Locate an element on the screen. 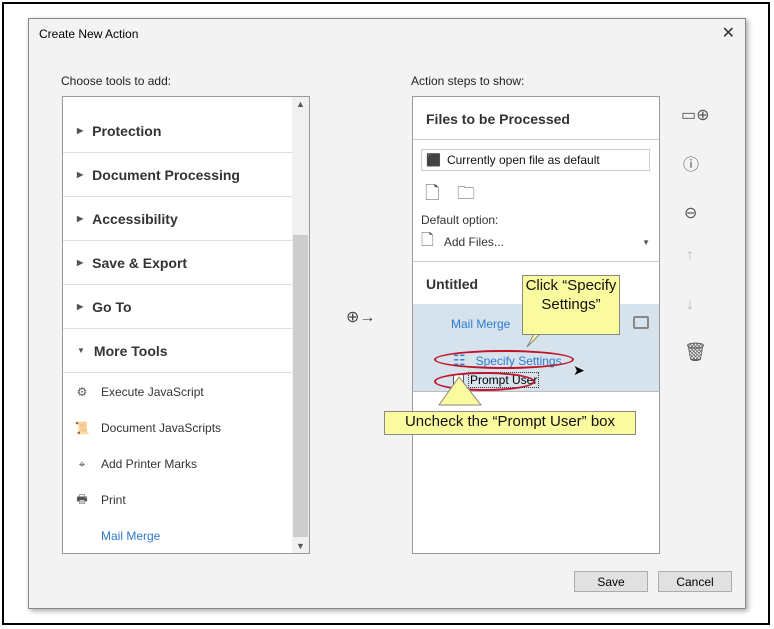 The width and height of the screenshot is (774, 629). chevron-down-icon: ▼ is located at coordinates (81, 350).